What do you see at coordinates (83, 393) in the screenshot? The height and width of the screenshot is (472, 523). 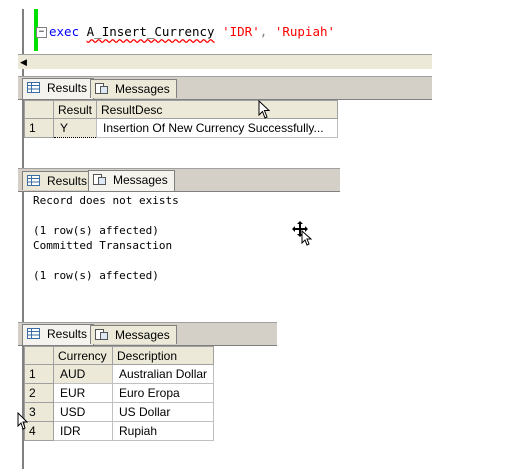 I see `cell-currency: EUR` at bounding box center [83, 393].